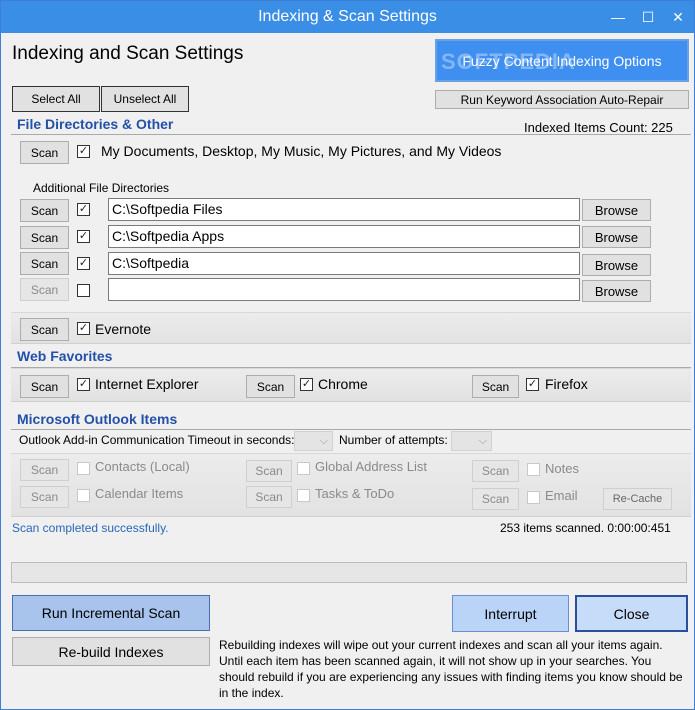 This screenshot has width=695, height=710. I want to click on dir-1-path-input: C:\Softpedia Files, so click(344, 209).